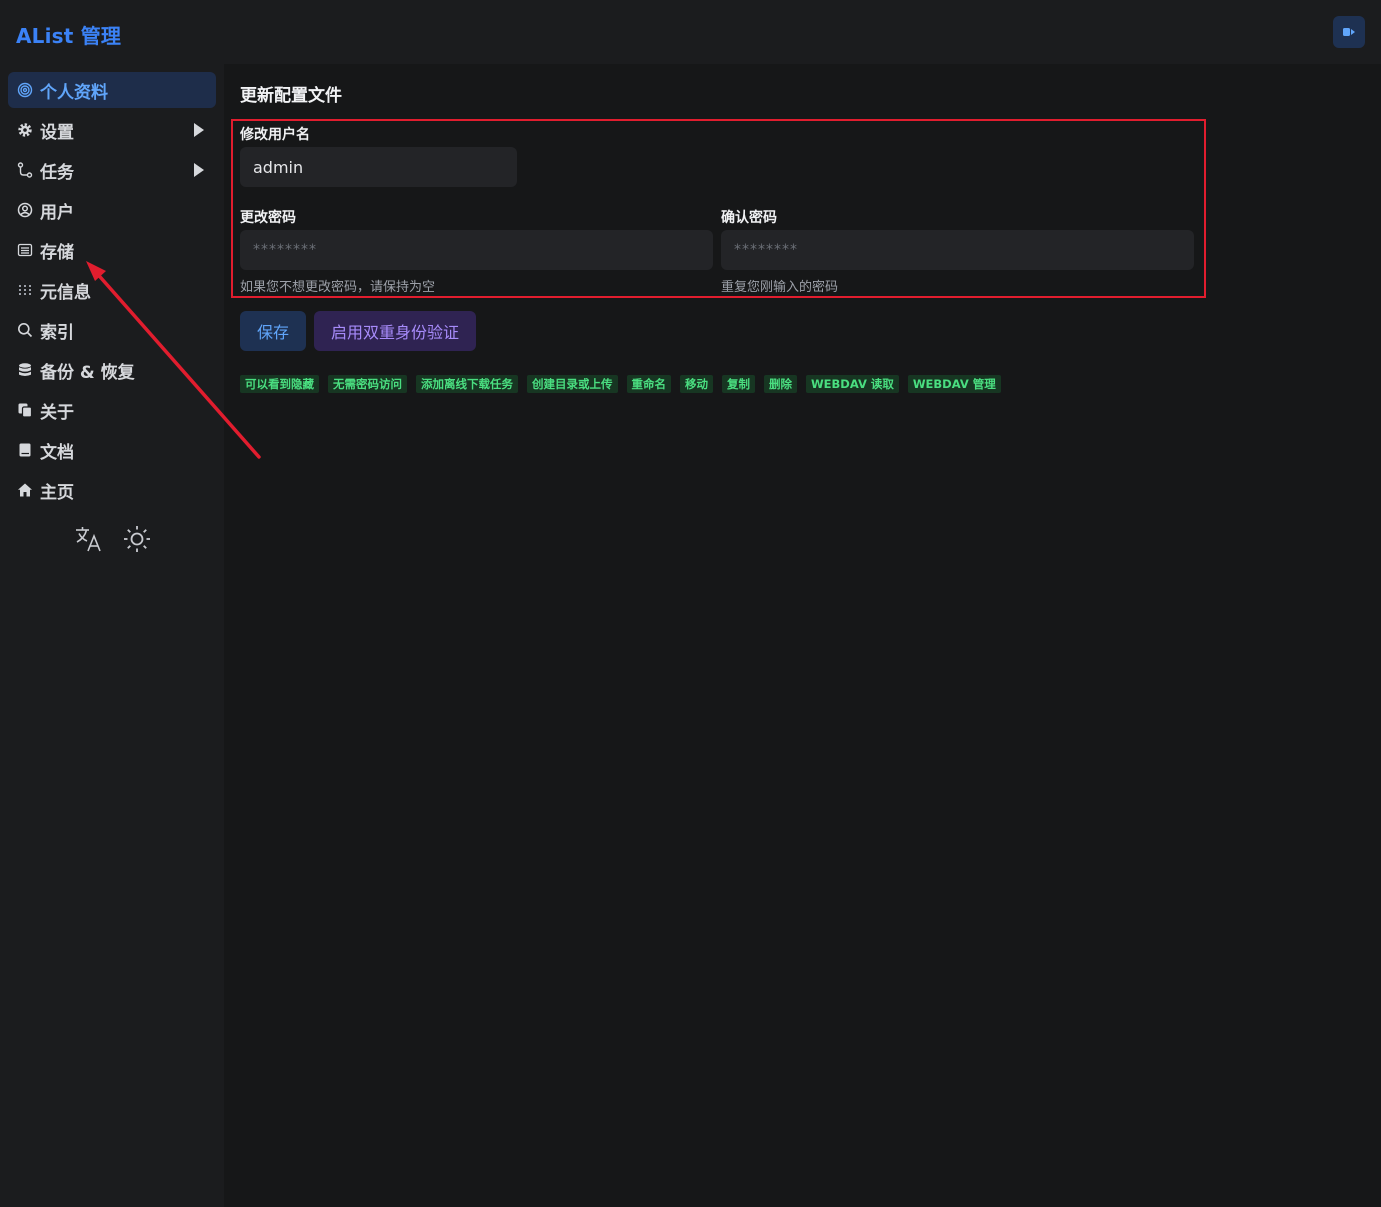 The height and width of the screenshot is (1207, 1381). What do you see at coordinates (112, 250) in the screenshot?
I see `sidebar-item-storage: 存储` at bounding box center [112, 250].